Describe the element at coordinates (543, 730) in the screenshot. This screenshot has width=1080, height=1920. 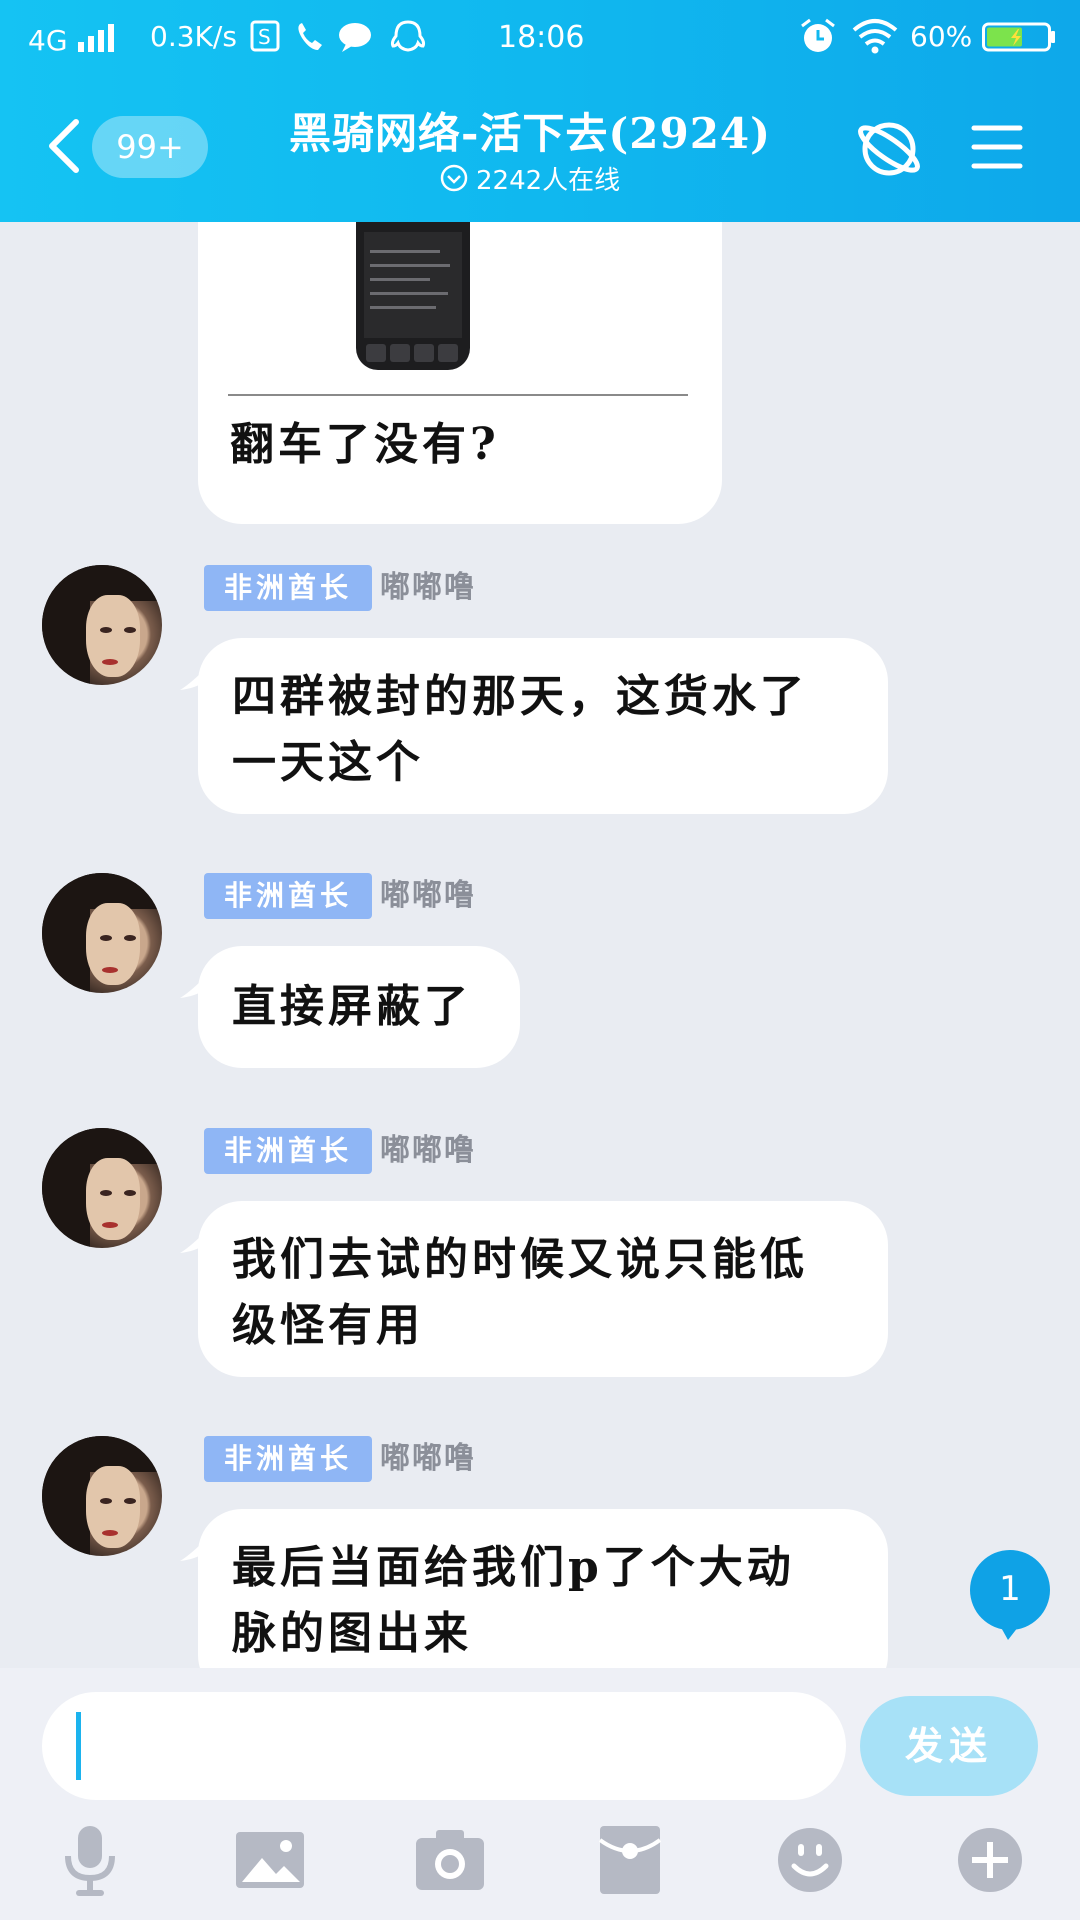
I see `message-text: 四群被封的那天，这货水了 一天这个` at that location.